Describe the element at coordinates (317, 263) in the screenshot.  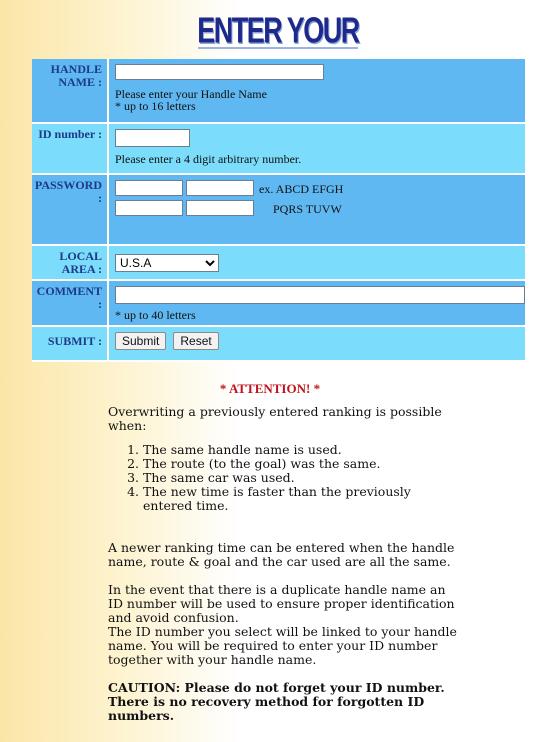
I see `area-cell: U.S.A` at that location.